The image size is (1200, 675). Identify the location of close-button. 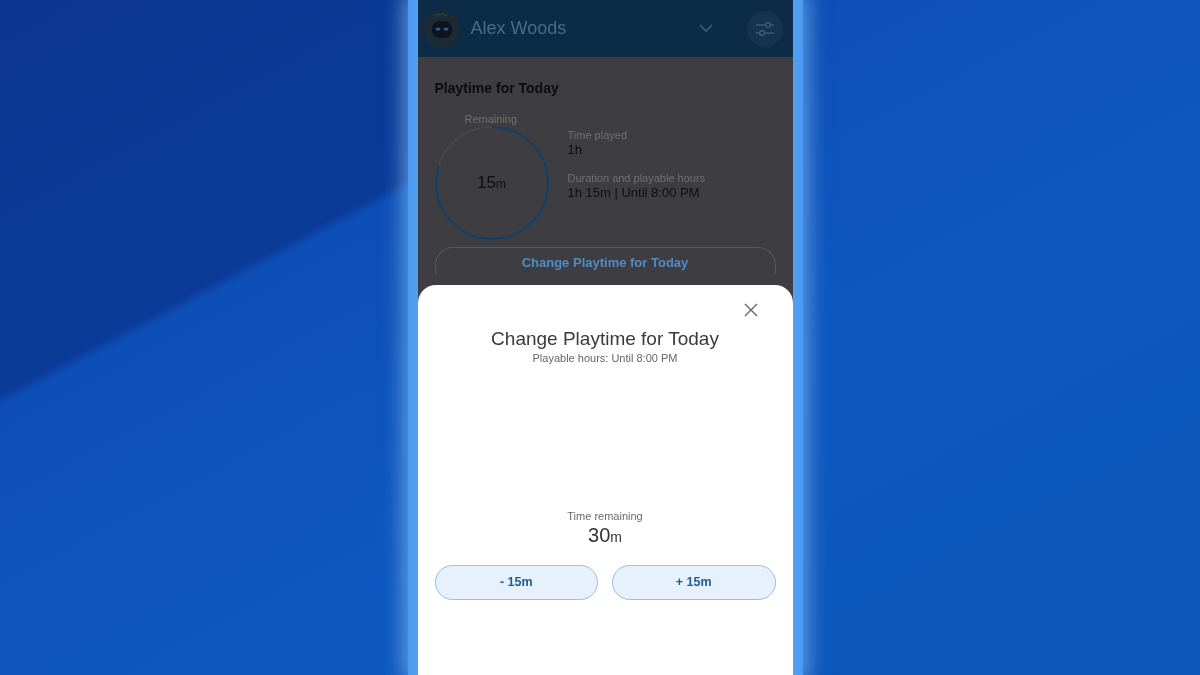
(750, 310).